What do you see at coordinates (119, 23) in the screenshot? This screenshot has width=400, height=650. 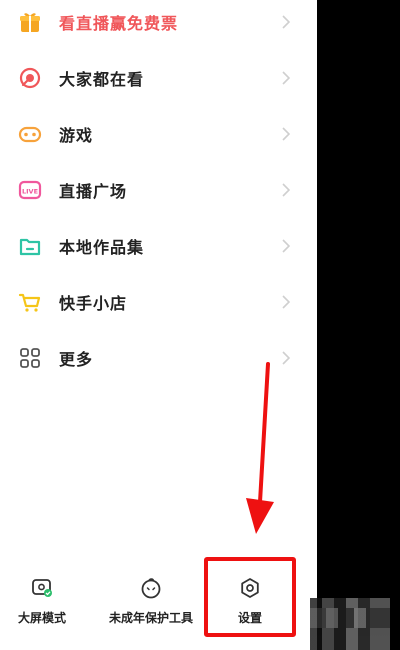 I see `menu-item-label: 看直播赢免费票` at bounding box center [119, 23].